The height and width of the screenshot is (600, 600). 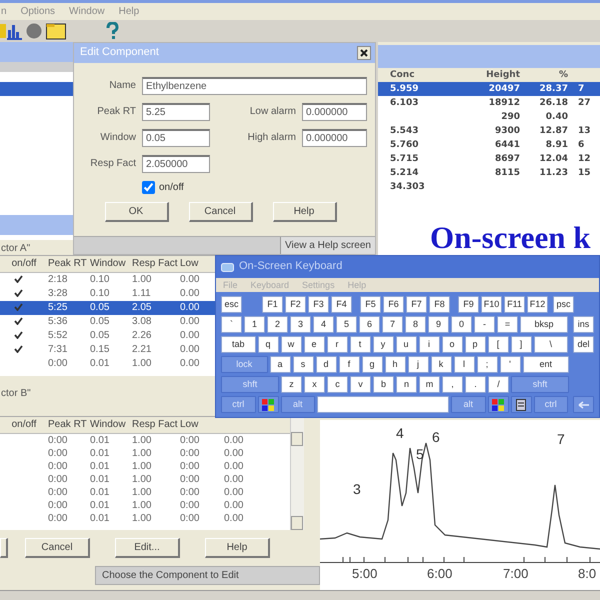 What do you see at coordinates (406, 384) in the screenshot?
I see `key: n` at bounding box center [406, 384].